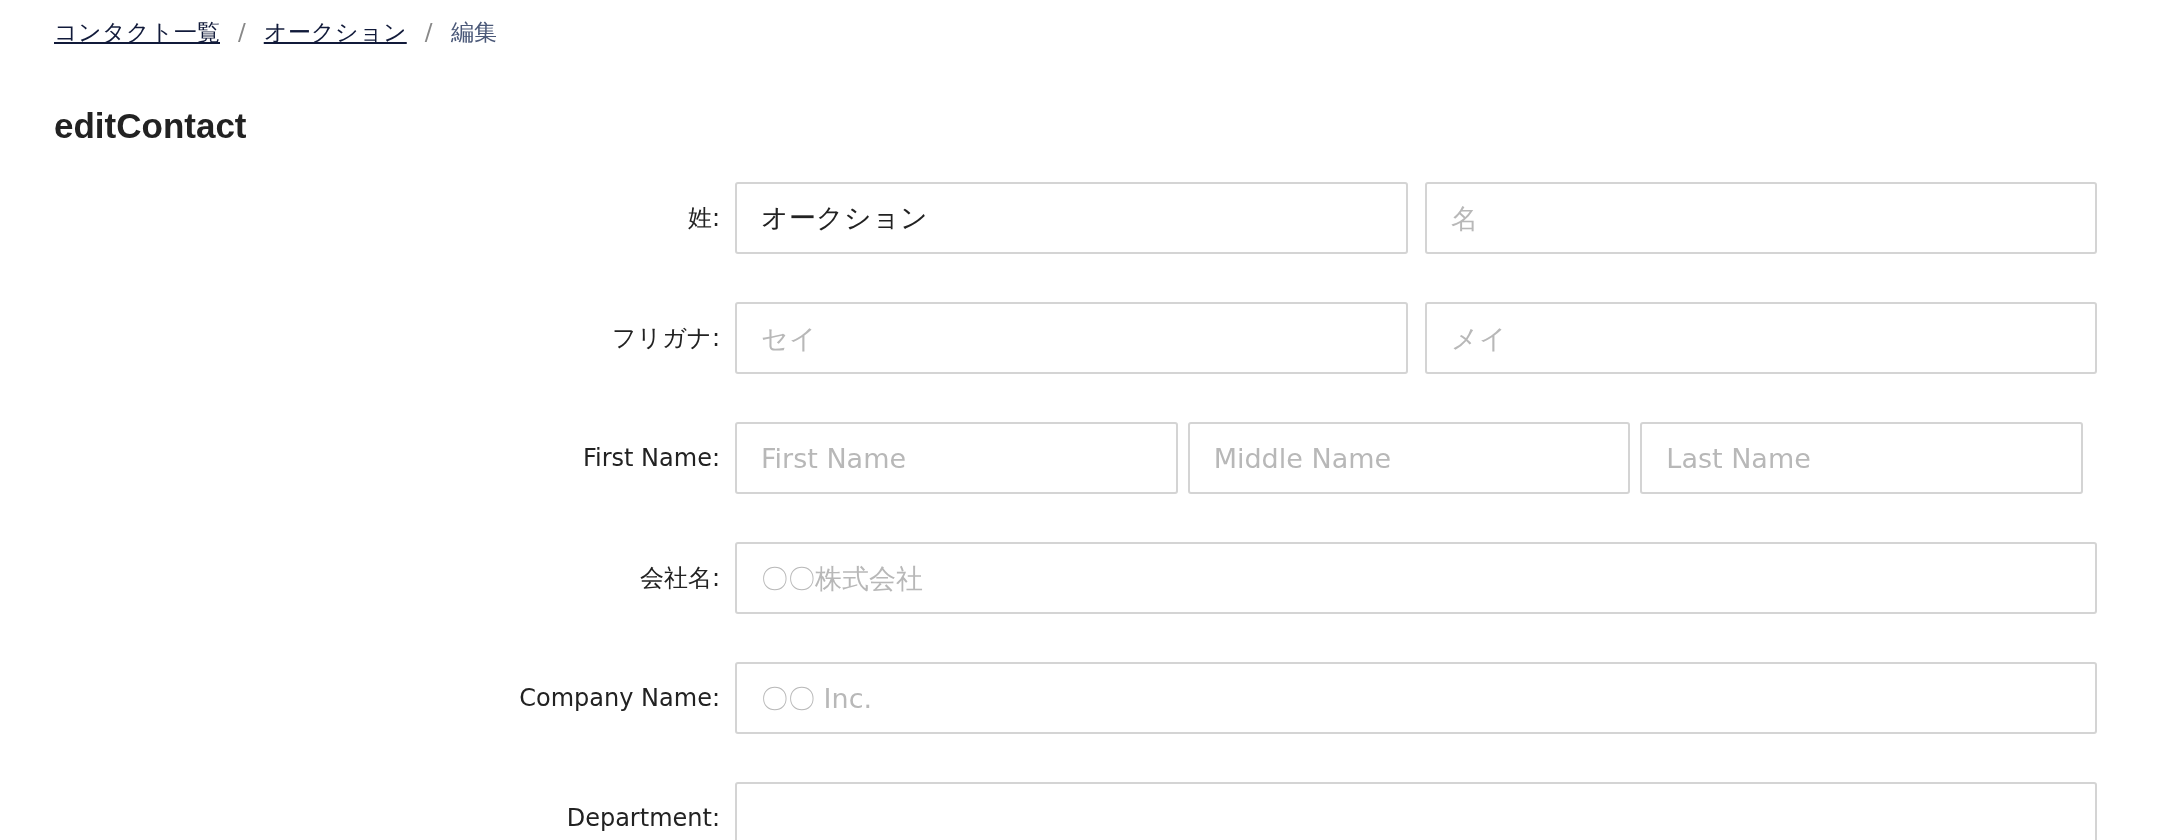  I want to click on input-field: Last Name, so click(1861, 458).